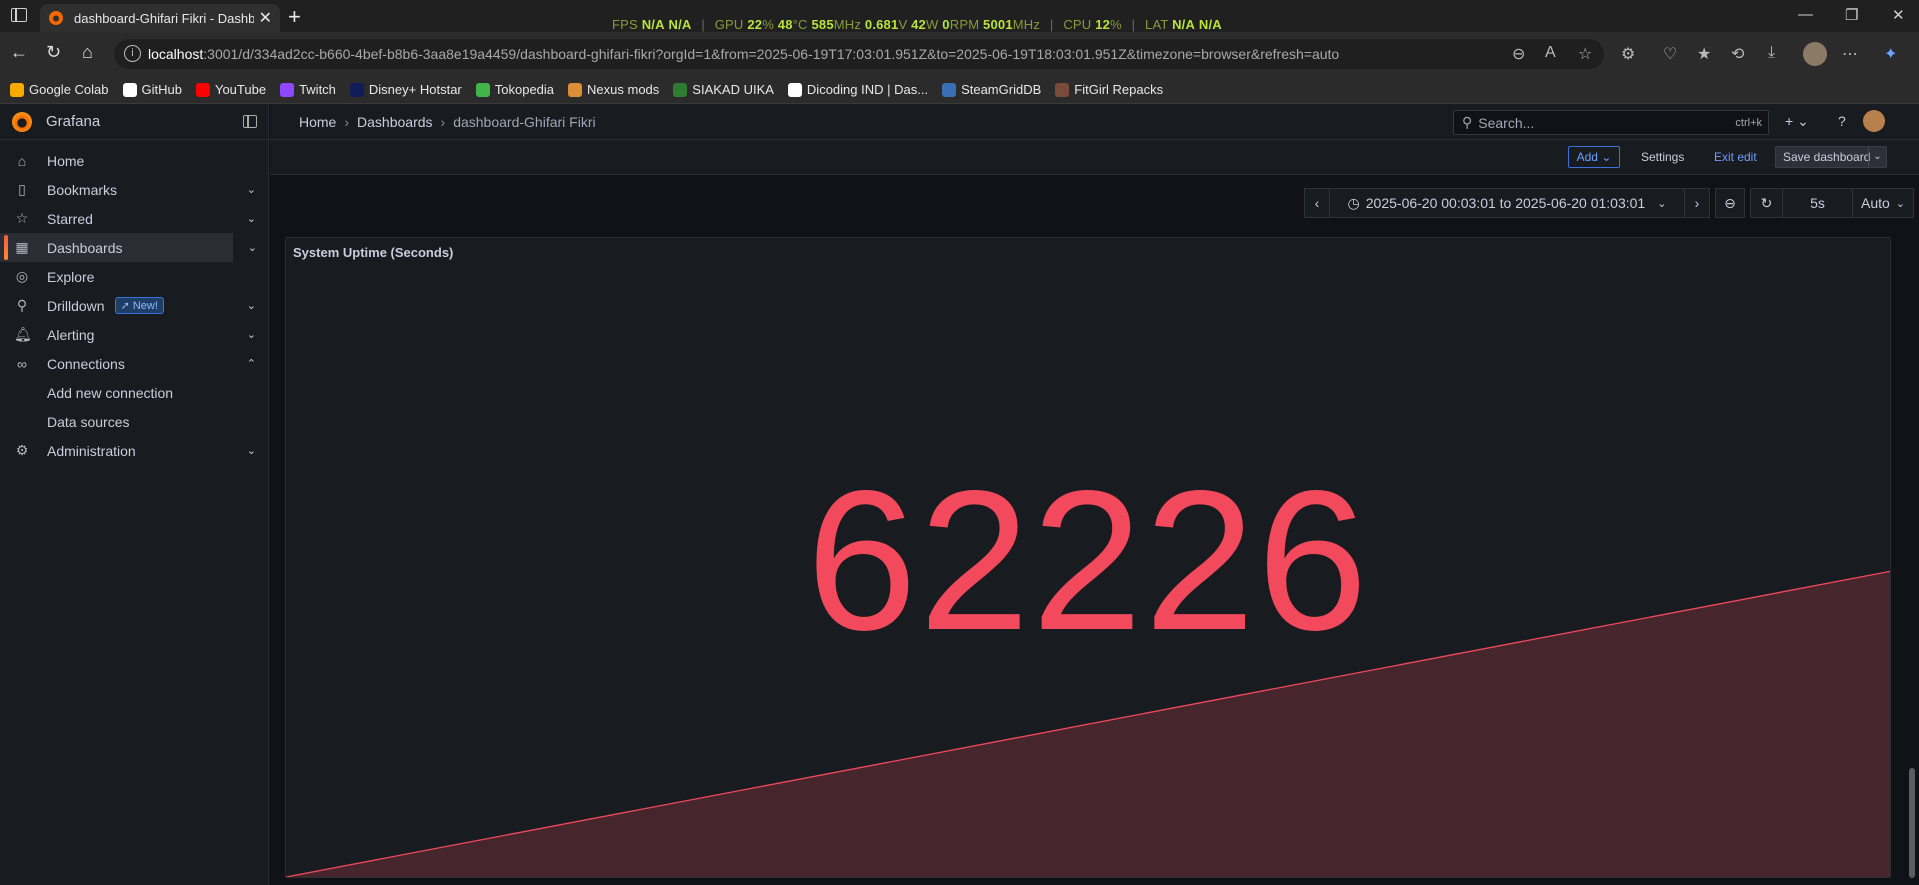 This screenshot has width=1919, height=885. I want to click on sidebar-item-alerting: 🔔︎ Alerting ⌄, so click(134, 334).